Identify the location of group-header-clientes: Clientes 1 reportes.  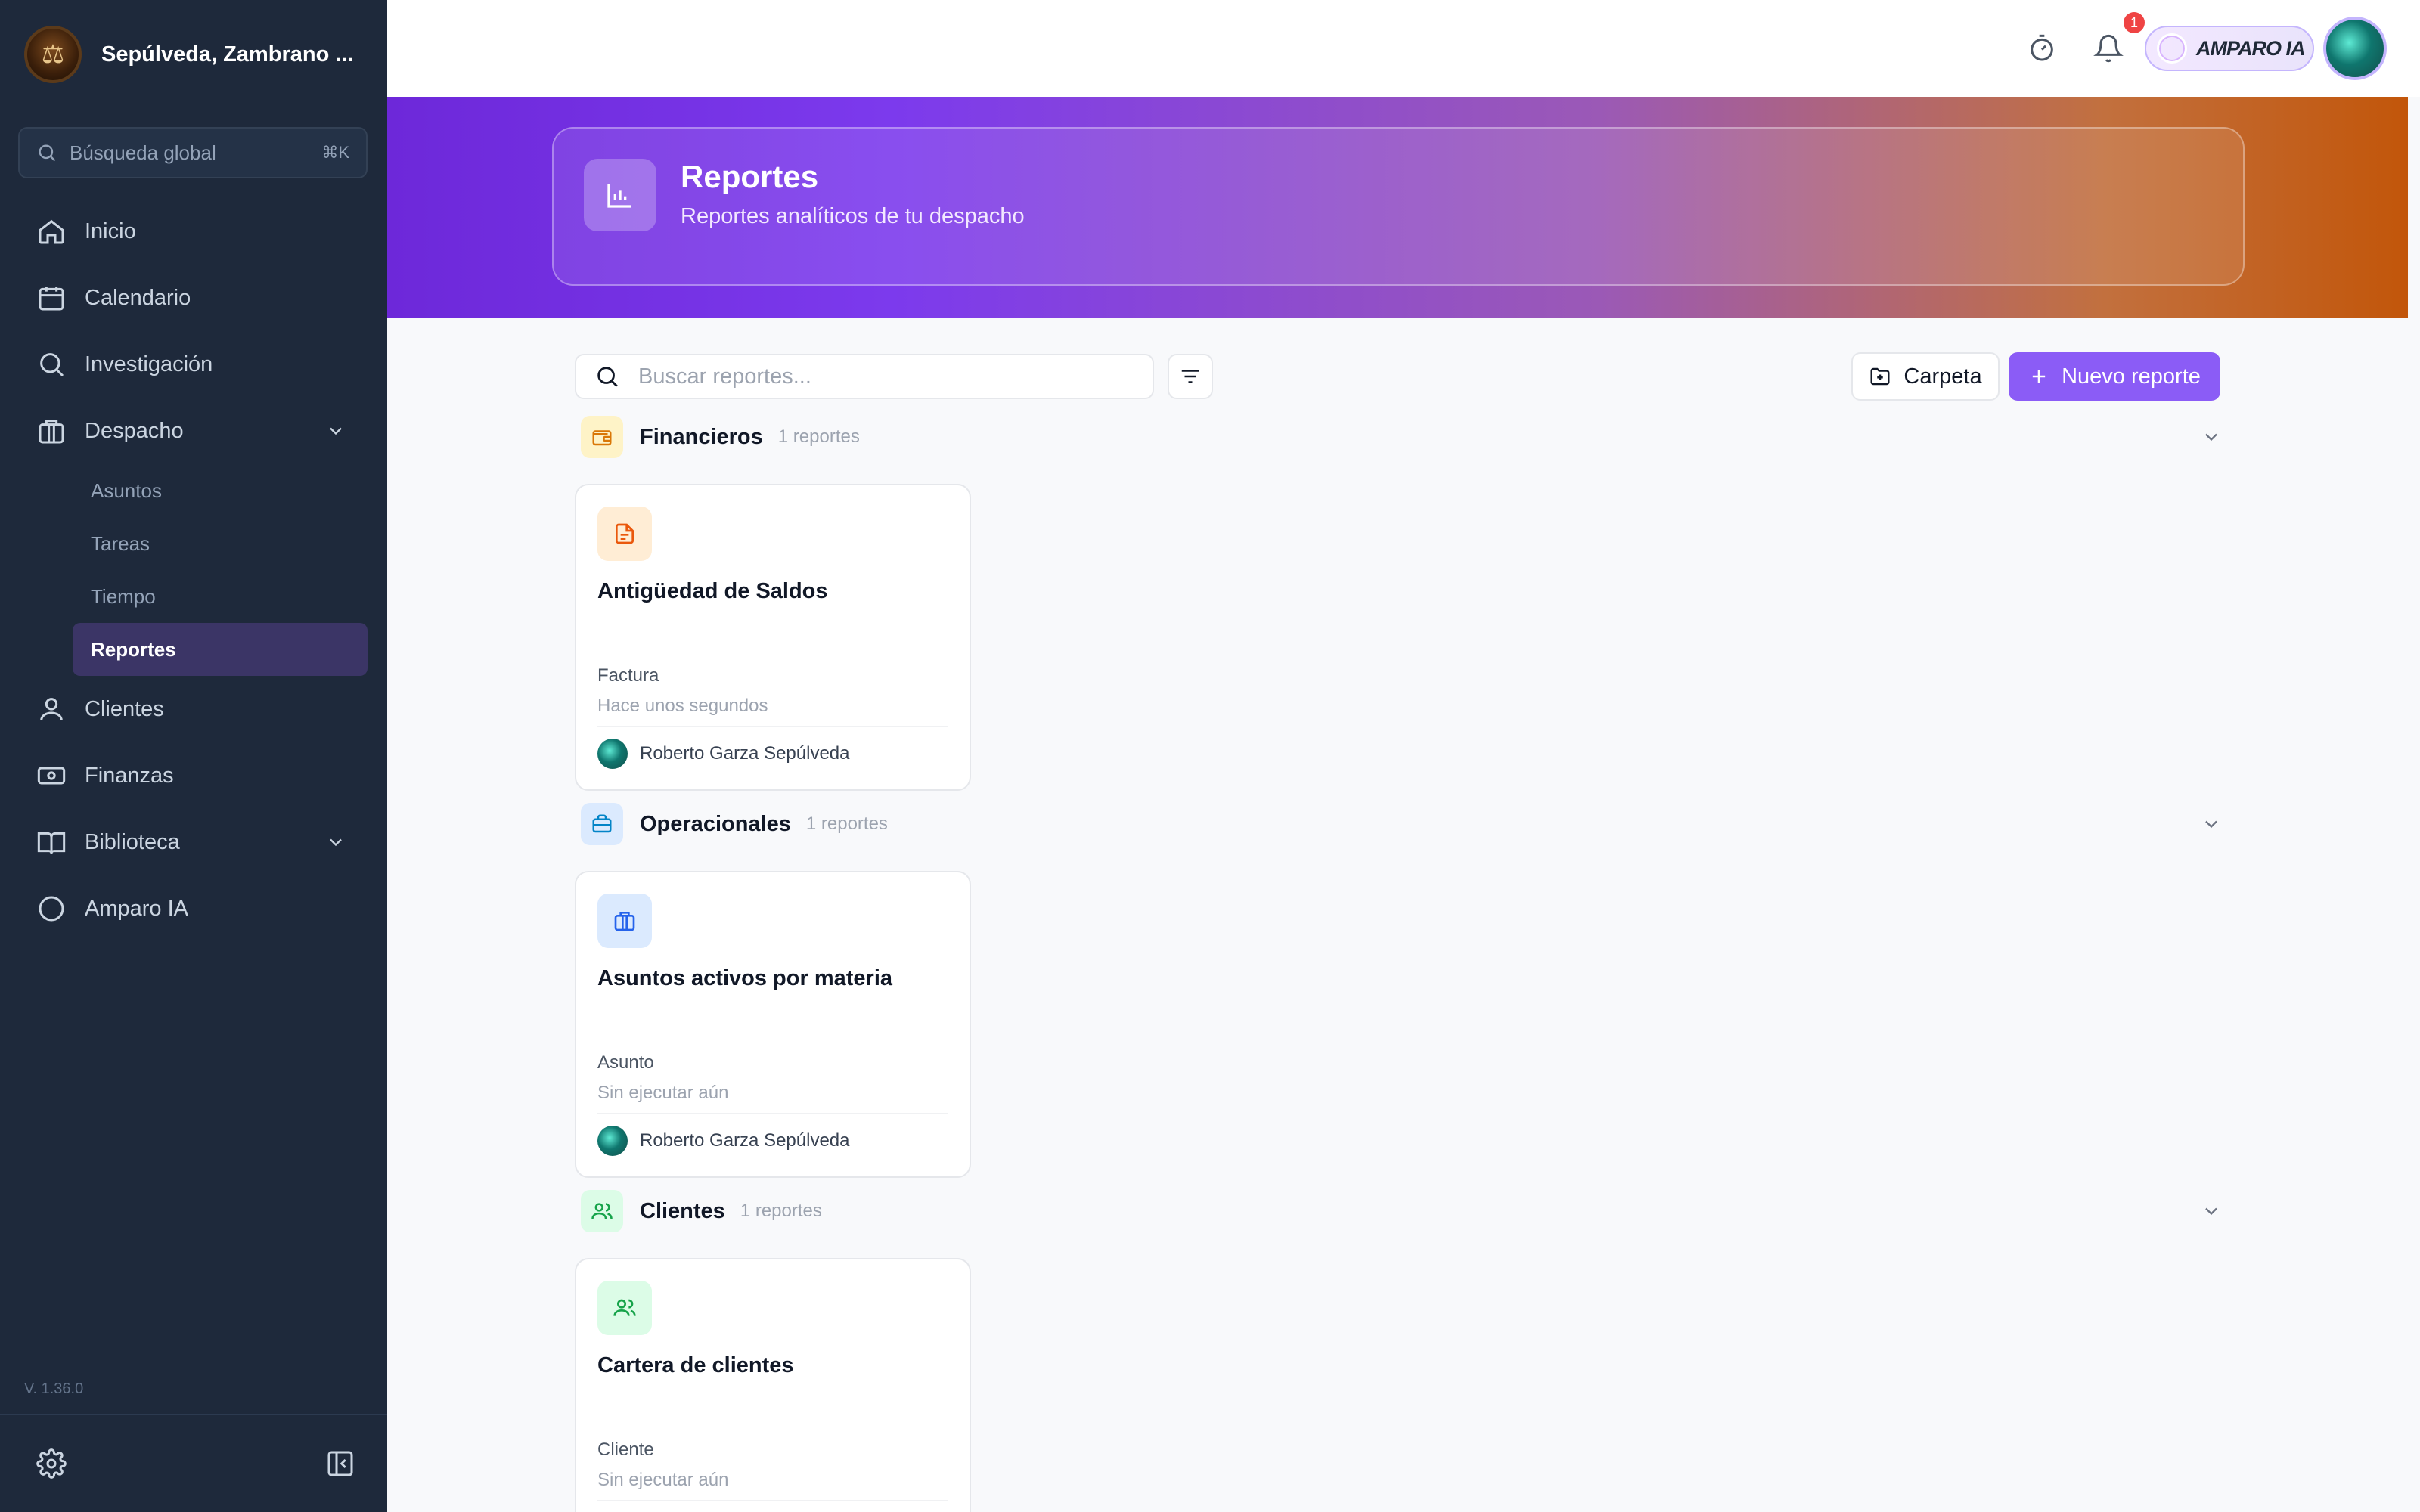
(1401, 1211).